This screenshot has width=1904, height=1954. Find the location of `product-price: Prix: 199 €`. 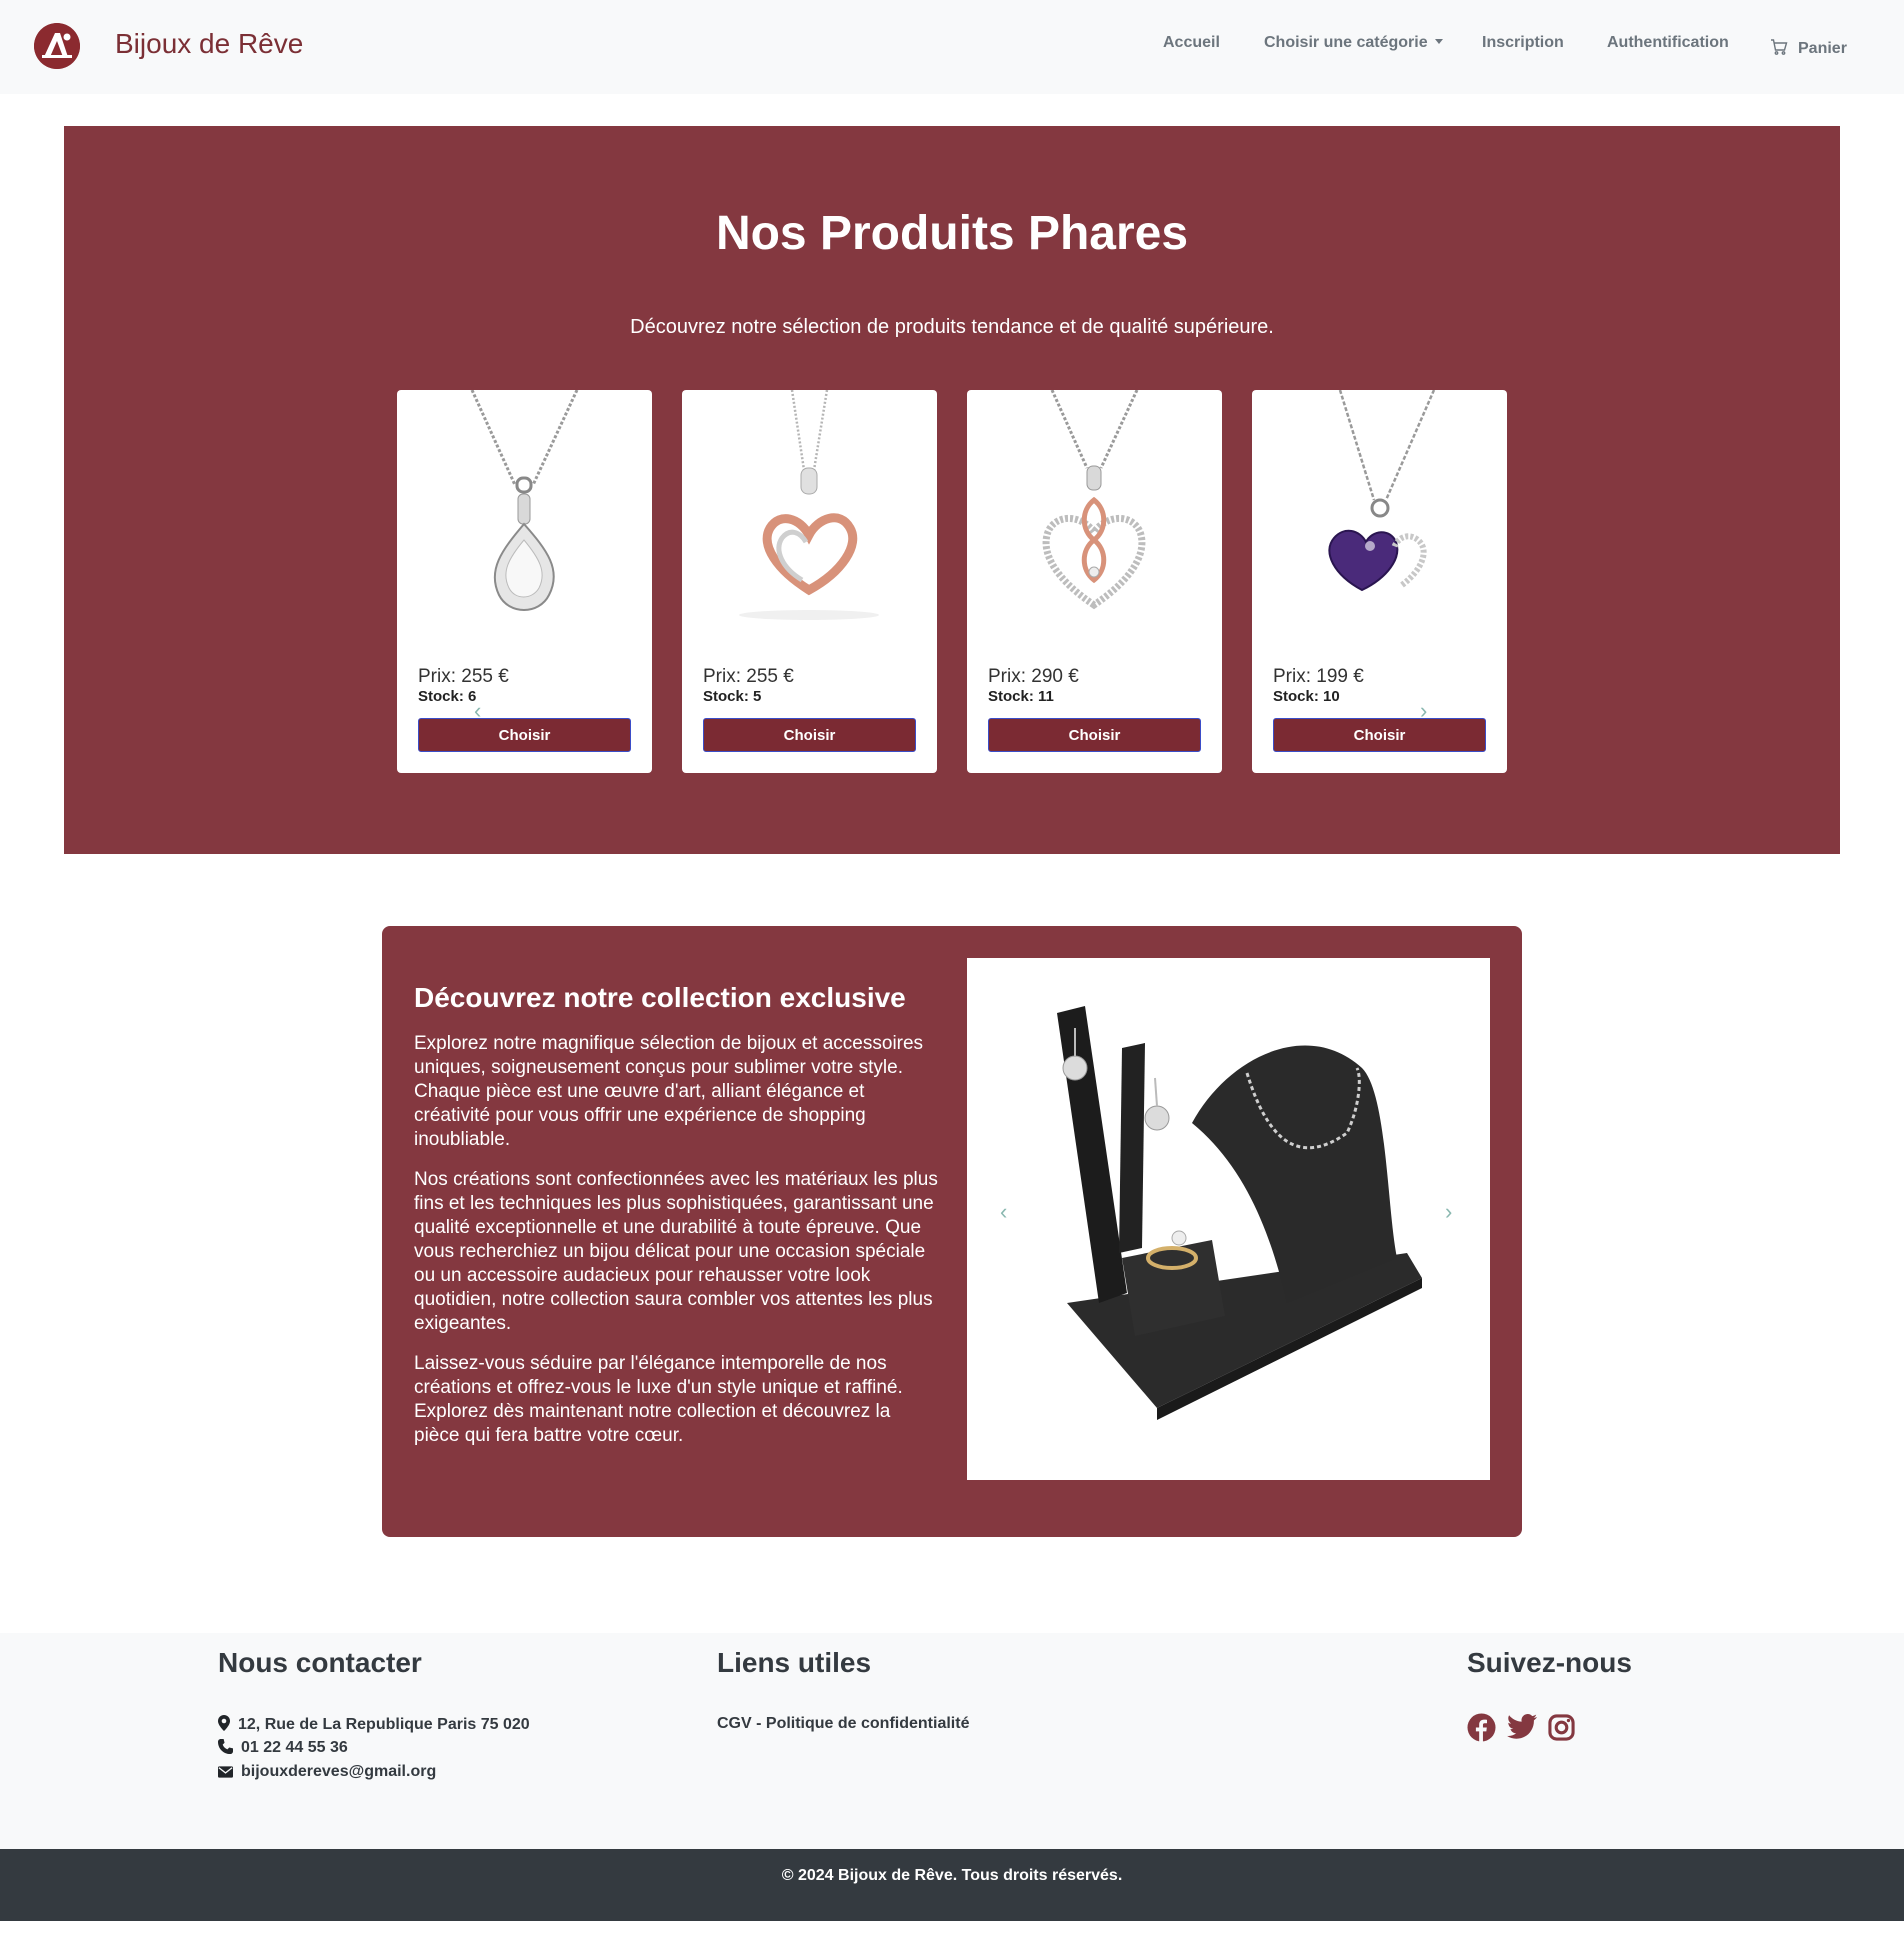

product-price: Prix: 199 € is located at coordinates (1318, 676).